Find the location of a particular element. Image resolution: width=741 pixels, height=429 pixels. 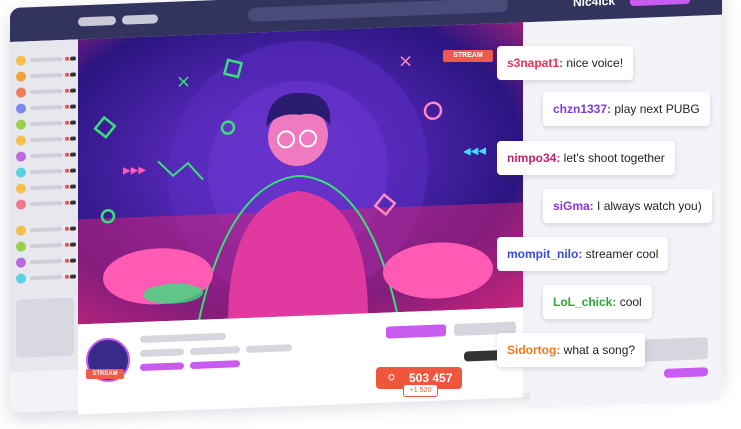

chat-nick: chzn1337: is located at coordinates (582, 109).